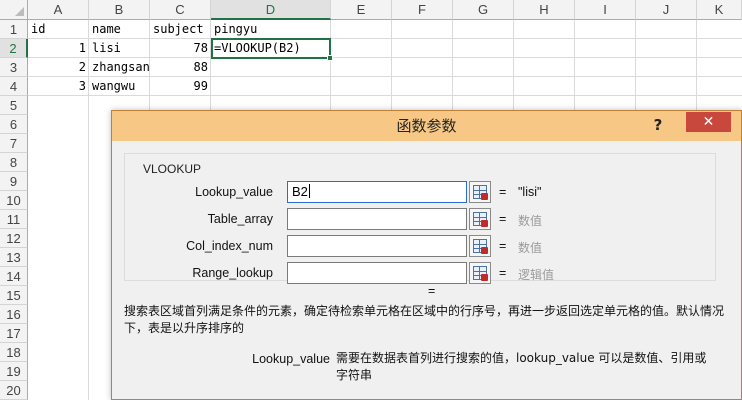  I want to click on row-header-1: 1, so click(14, 29).